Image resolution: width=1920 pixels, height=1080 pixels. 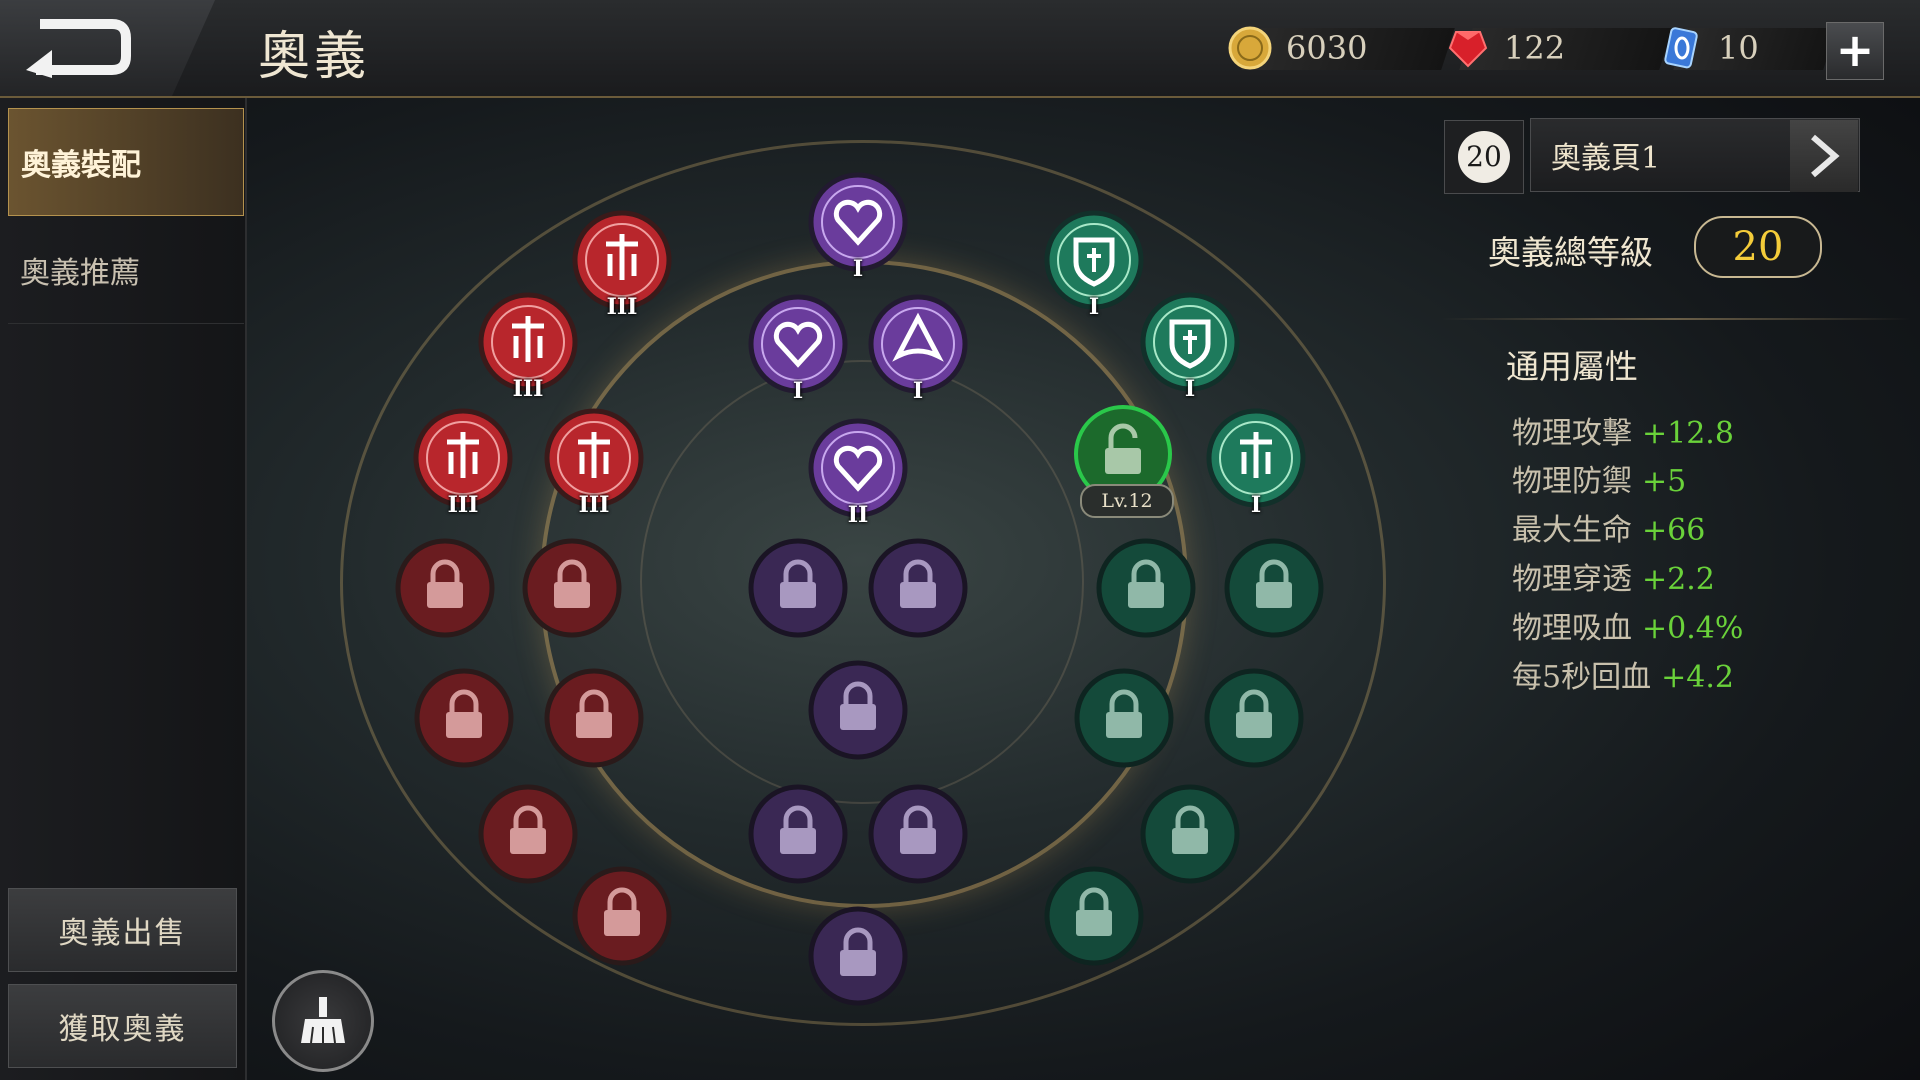 I want to click on chevron-right-icon, so click(x=1825, y=156).